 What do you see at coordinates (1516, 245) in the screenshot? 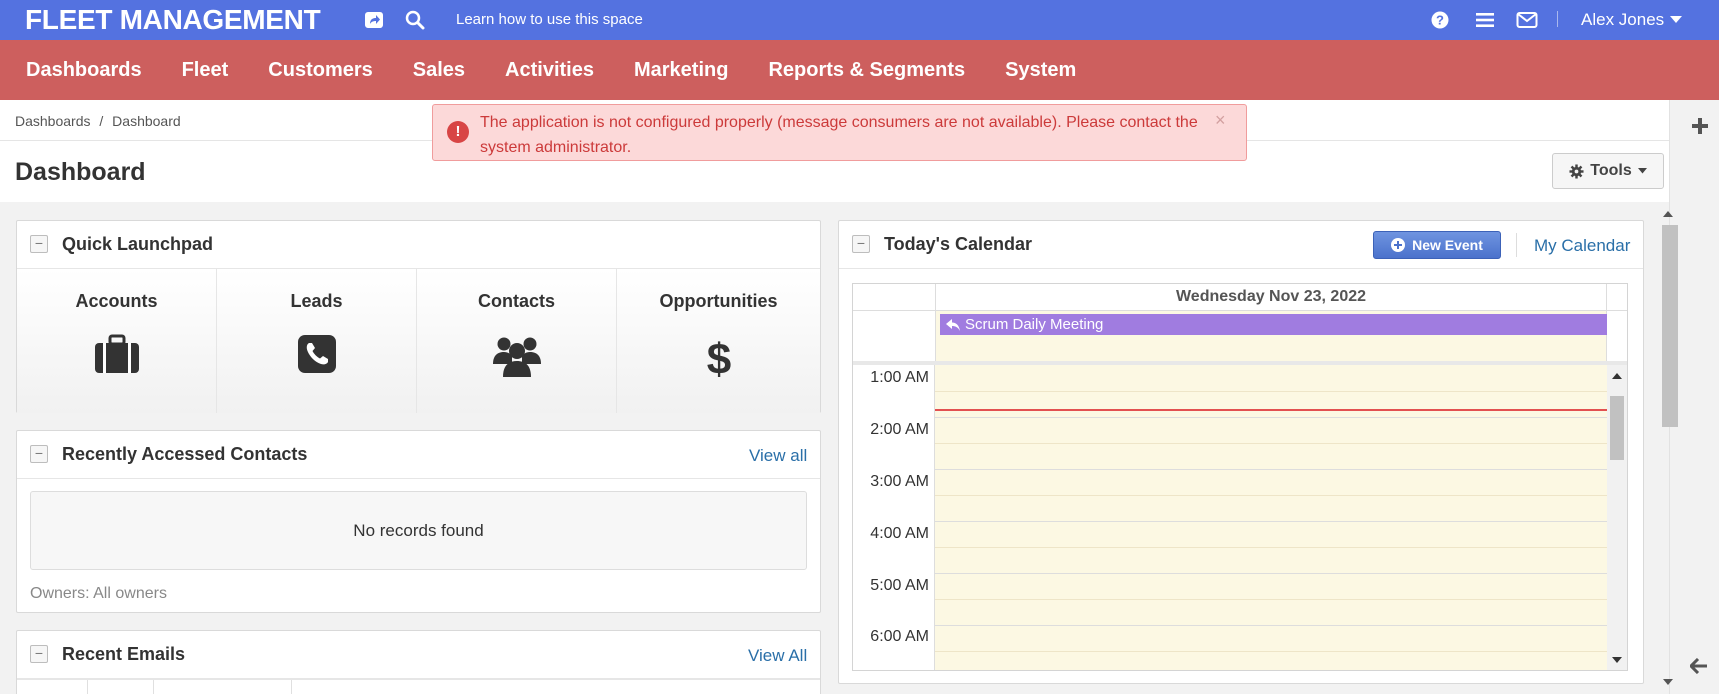
I see `header-separator` at bounding box center [1516, 245].